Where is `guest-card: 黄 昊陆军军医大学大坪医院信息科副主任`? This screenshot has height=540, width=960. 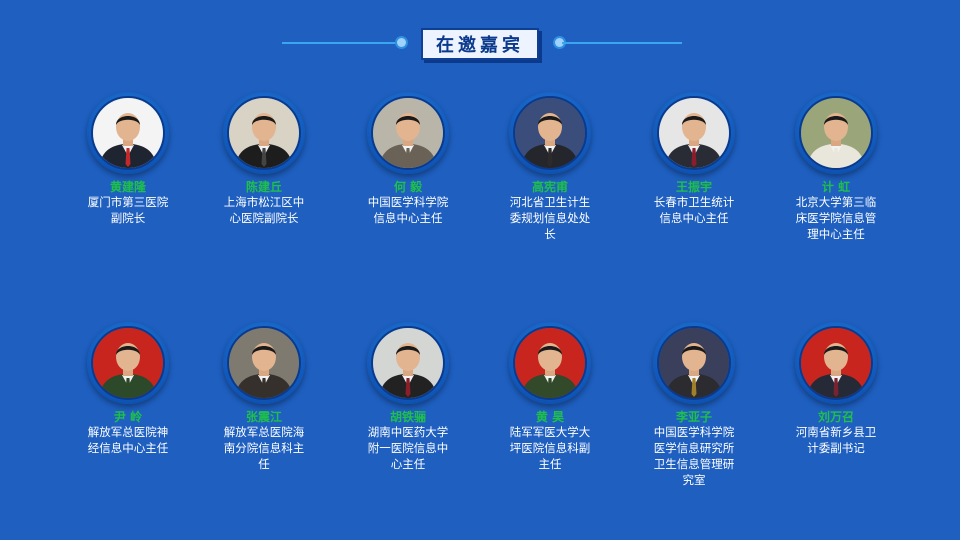 guest-card: 黄 昊陆军军医大学大坪医院信息科副主任 is located at coordinates (550, 397).